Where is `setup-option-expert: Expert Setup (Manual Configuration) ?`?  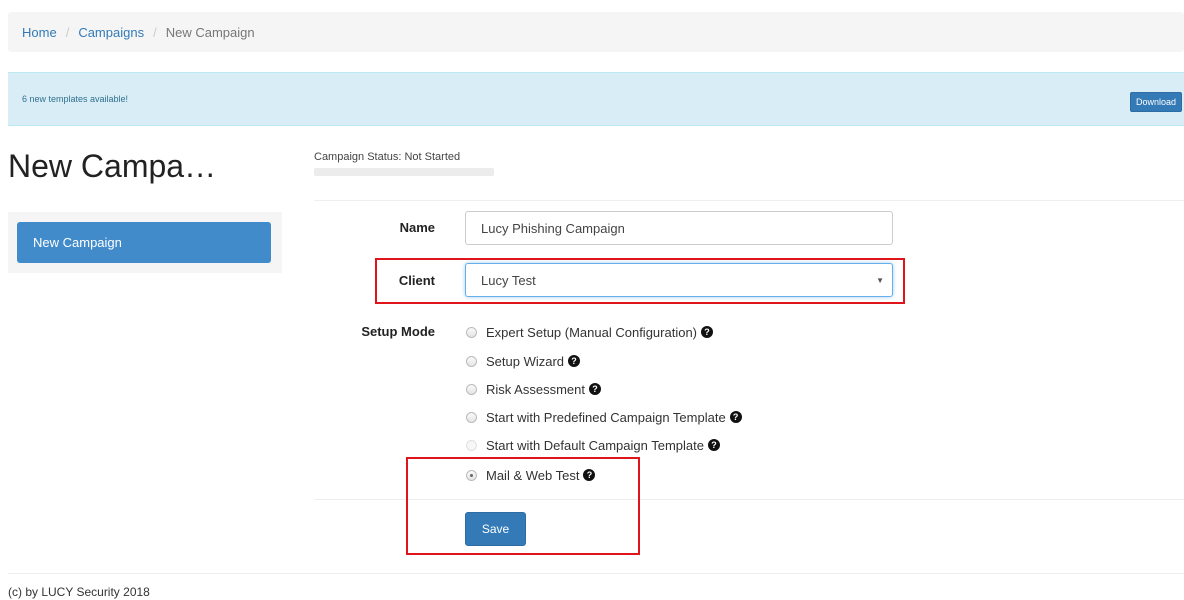
setup-option-expert: Expert Setup (Manual Configuration) ? is located at coordinates (590, 332).